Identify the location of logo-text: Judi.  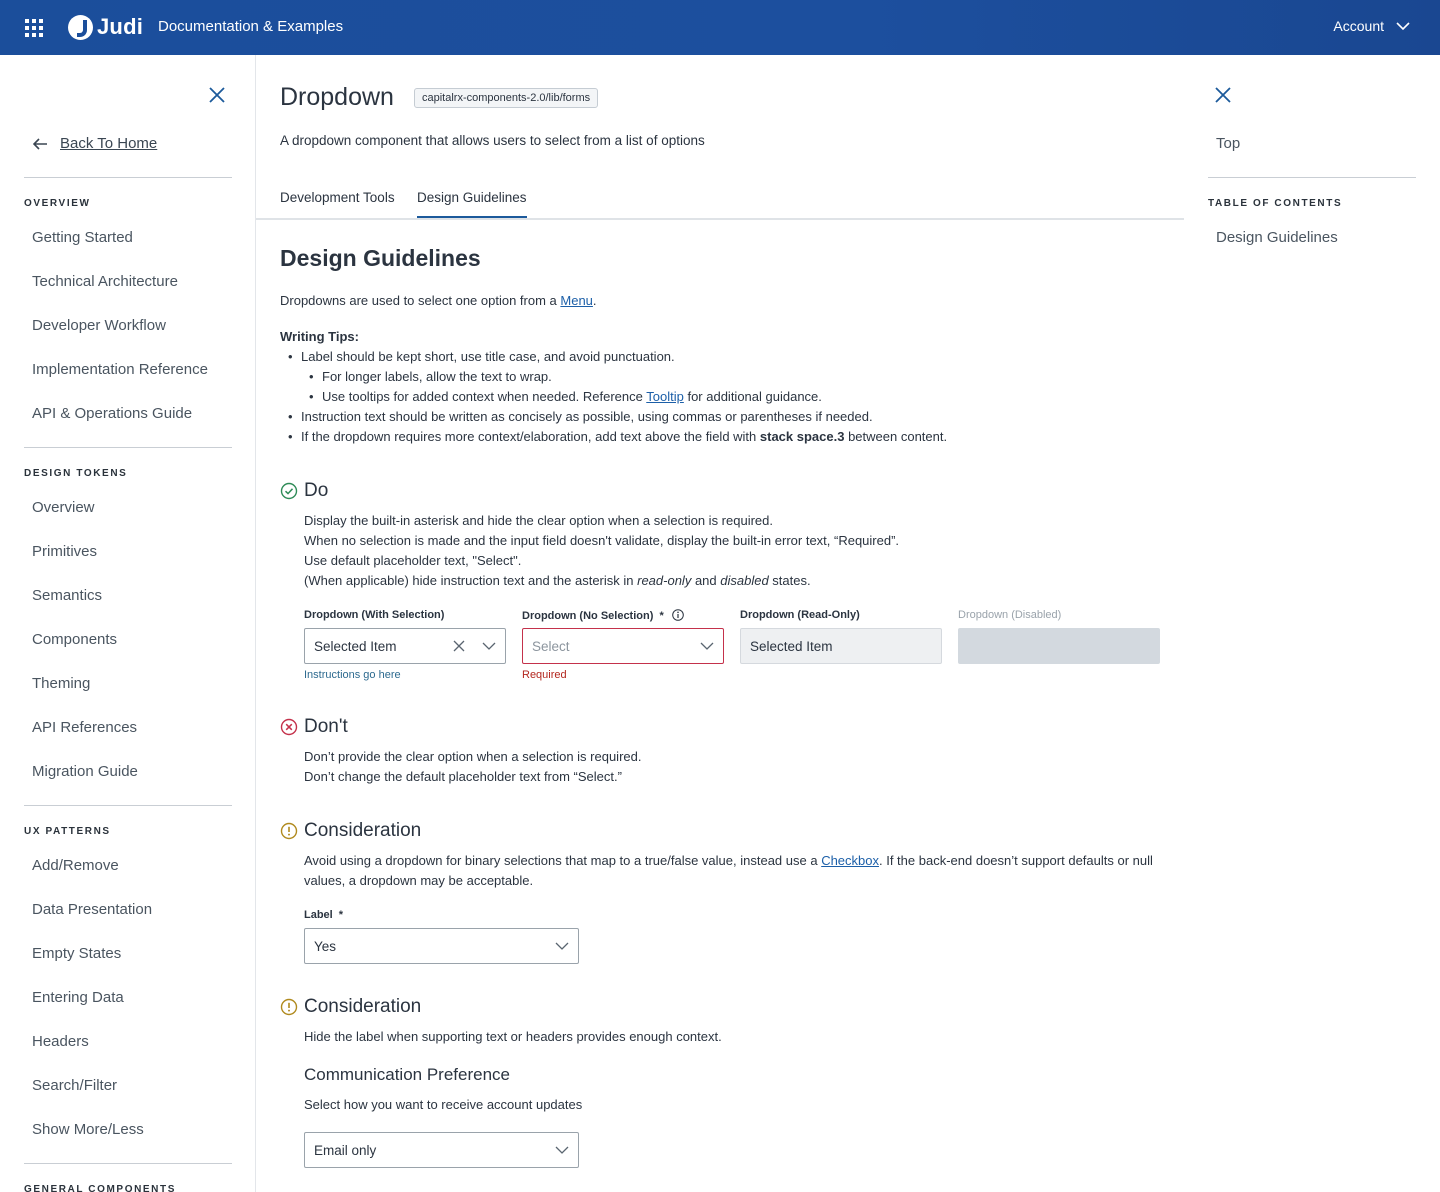
(120, 26).